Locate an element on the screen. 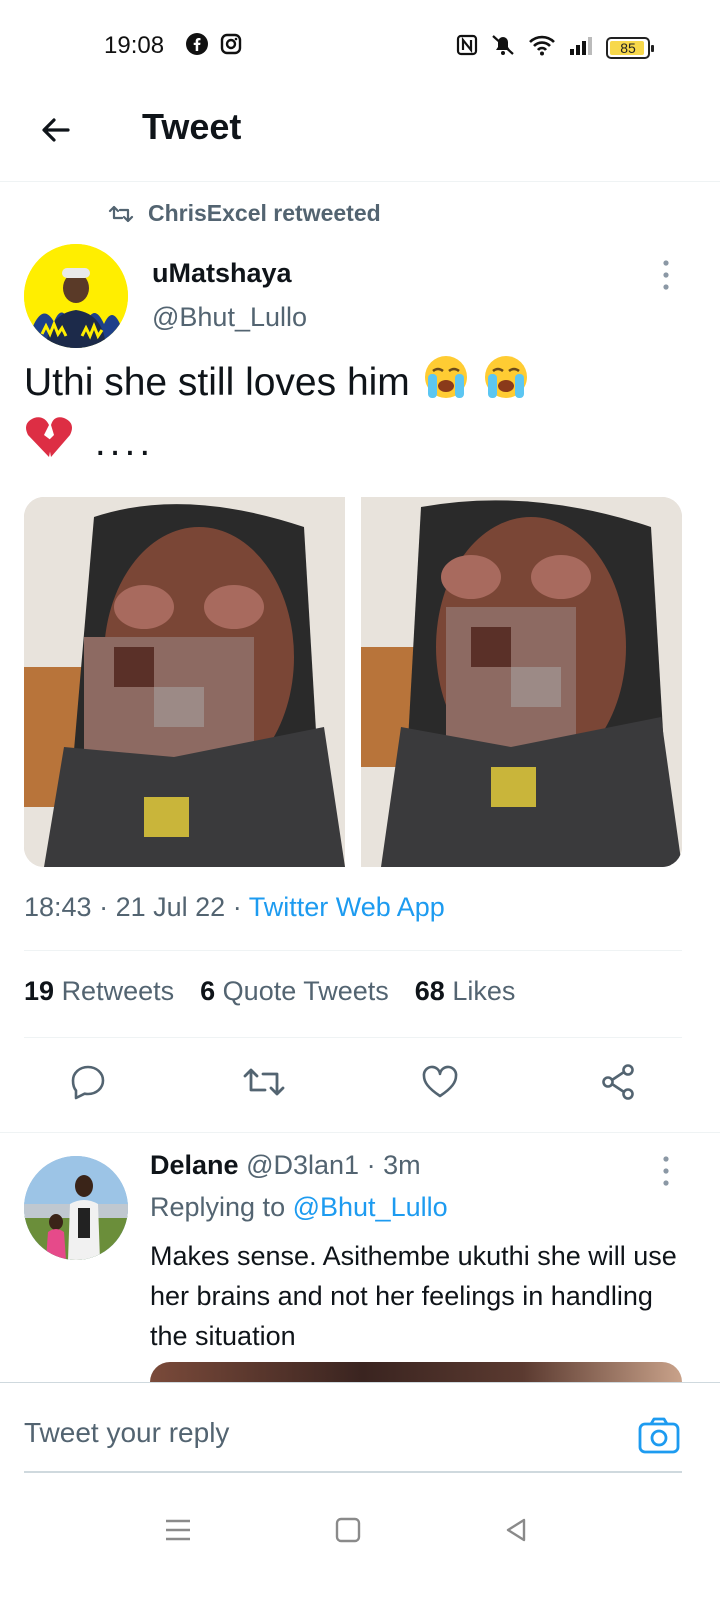 The height and width of the screenshot is (1600, 720). battery-icon: 85 is located at coordinates (630, 47).